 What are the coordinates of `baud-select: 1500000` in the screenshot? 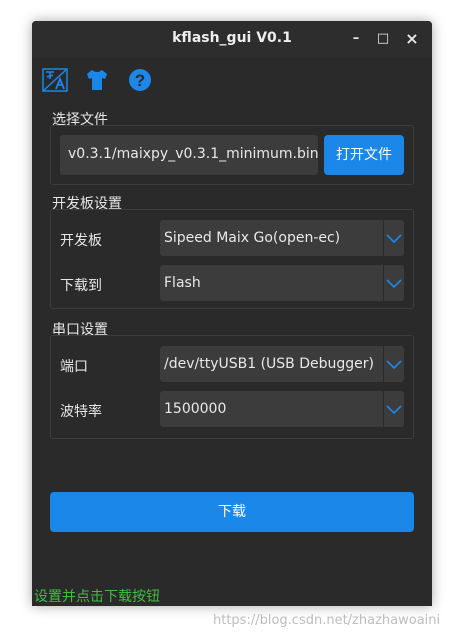 It's located at (282, 409).